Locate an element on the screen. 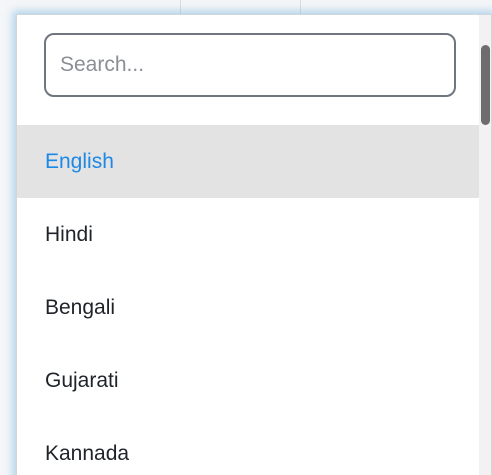  scrollbar is located at coordinates (485, 245).